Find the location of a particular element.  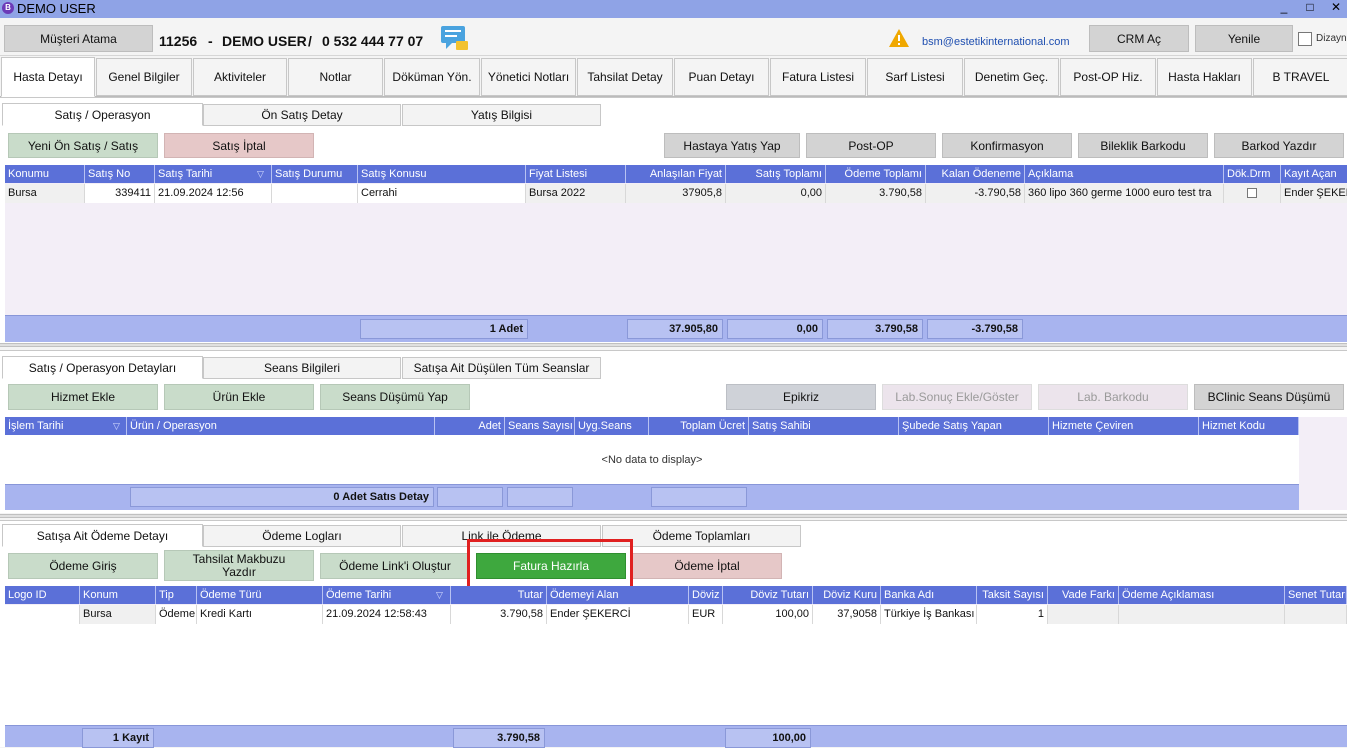

col-seans-sayisi: Seans Sayısı is located at coordinates (540, 426).